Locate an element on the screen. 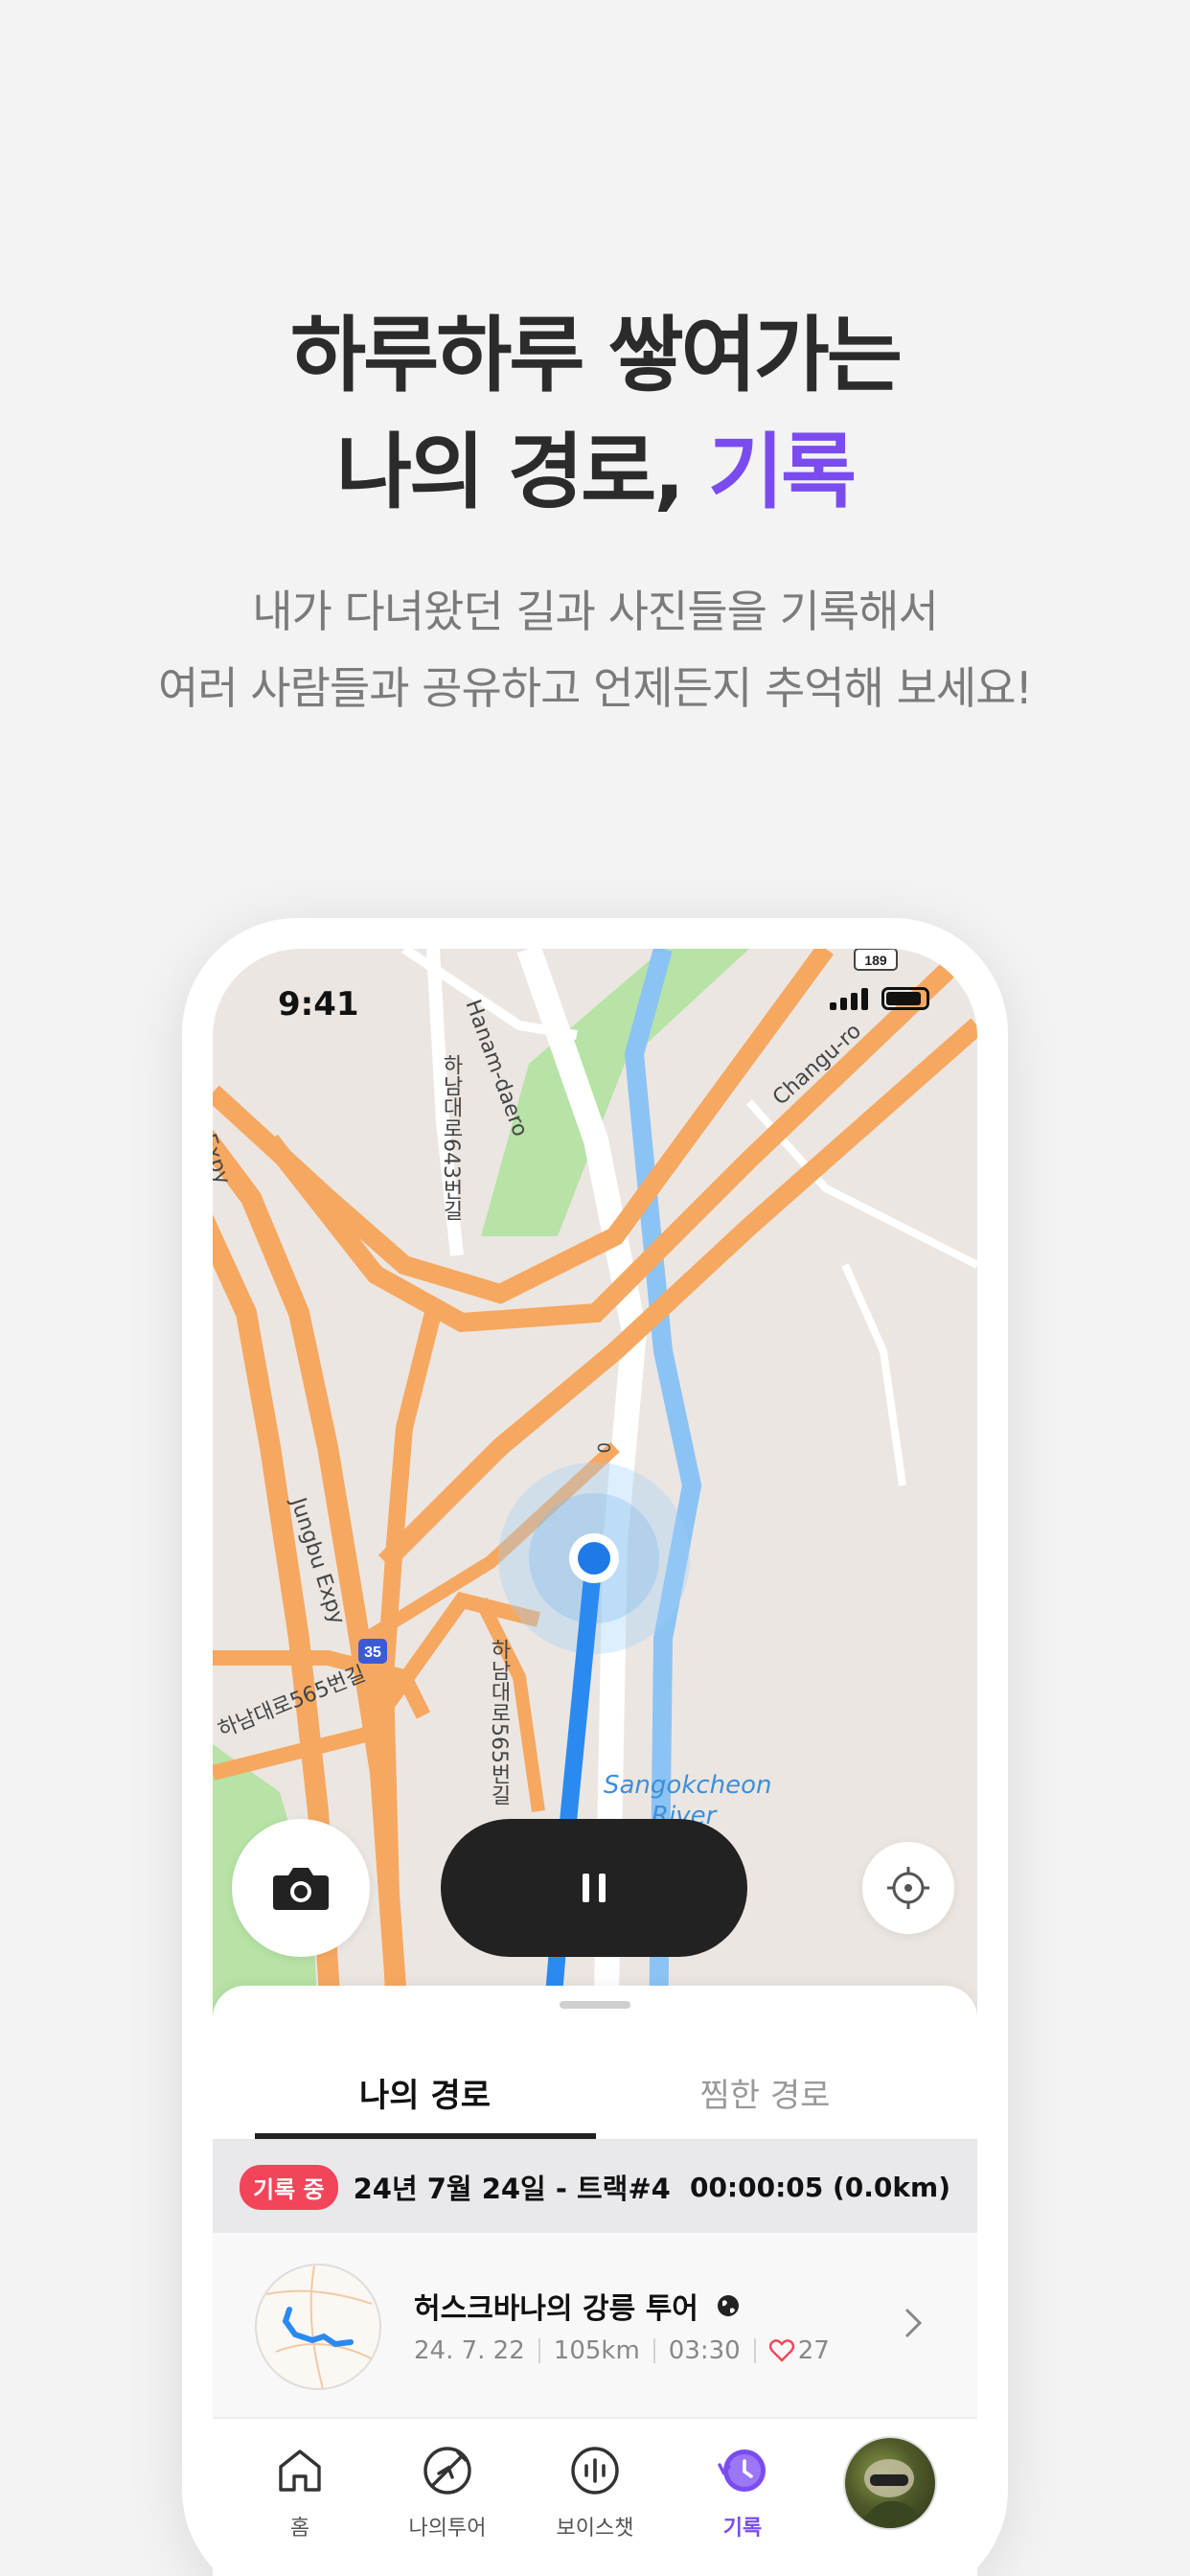  recording-elapsed: 00:00:05 (0.0km) is located at coordinates (820, 2187).